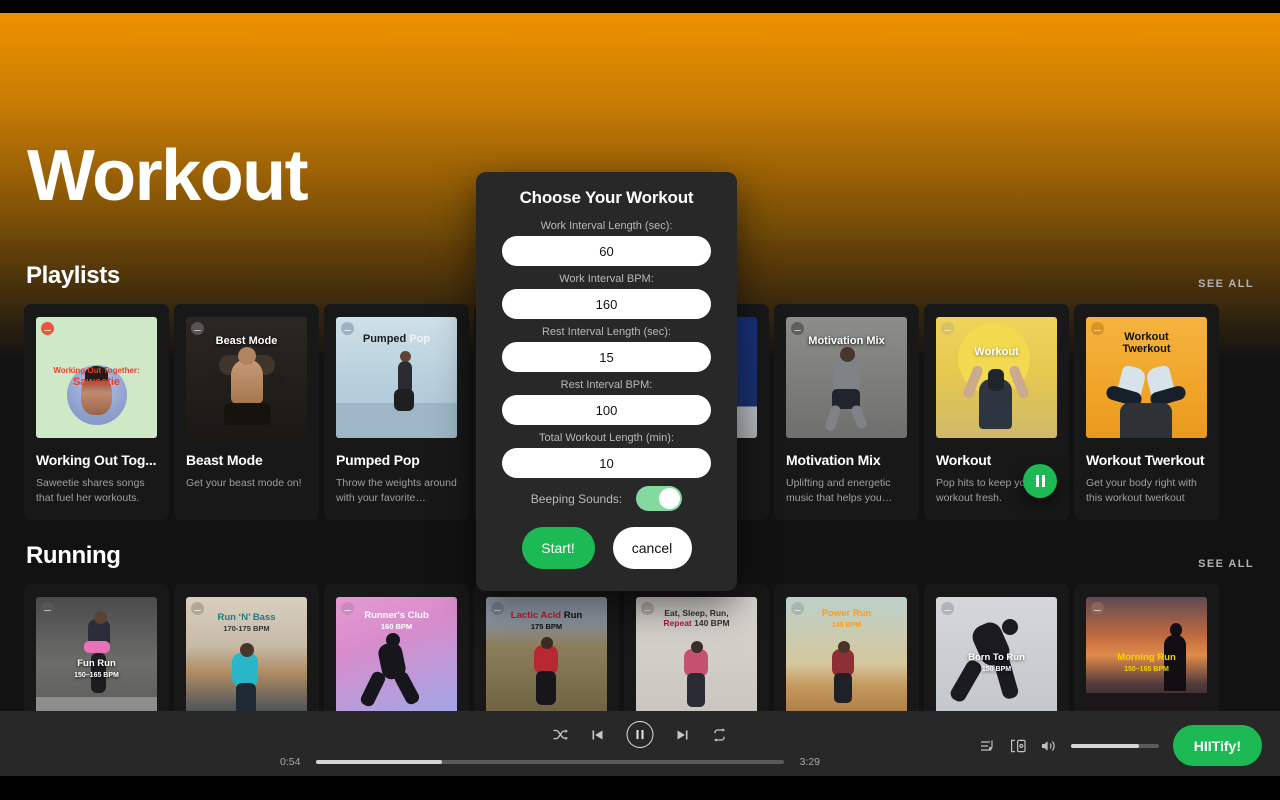 Image resolution: width=1280 pixels, height=800 pixels. I want to click on playlist-cover: ⚊ Morning Run 150–165 BPM, so click(1146, 654).